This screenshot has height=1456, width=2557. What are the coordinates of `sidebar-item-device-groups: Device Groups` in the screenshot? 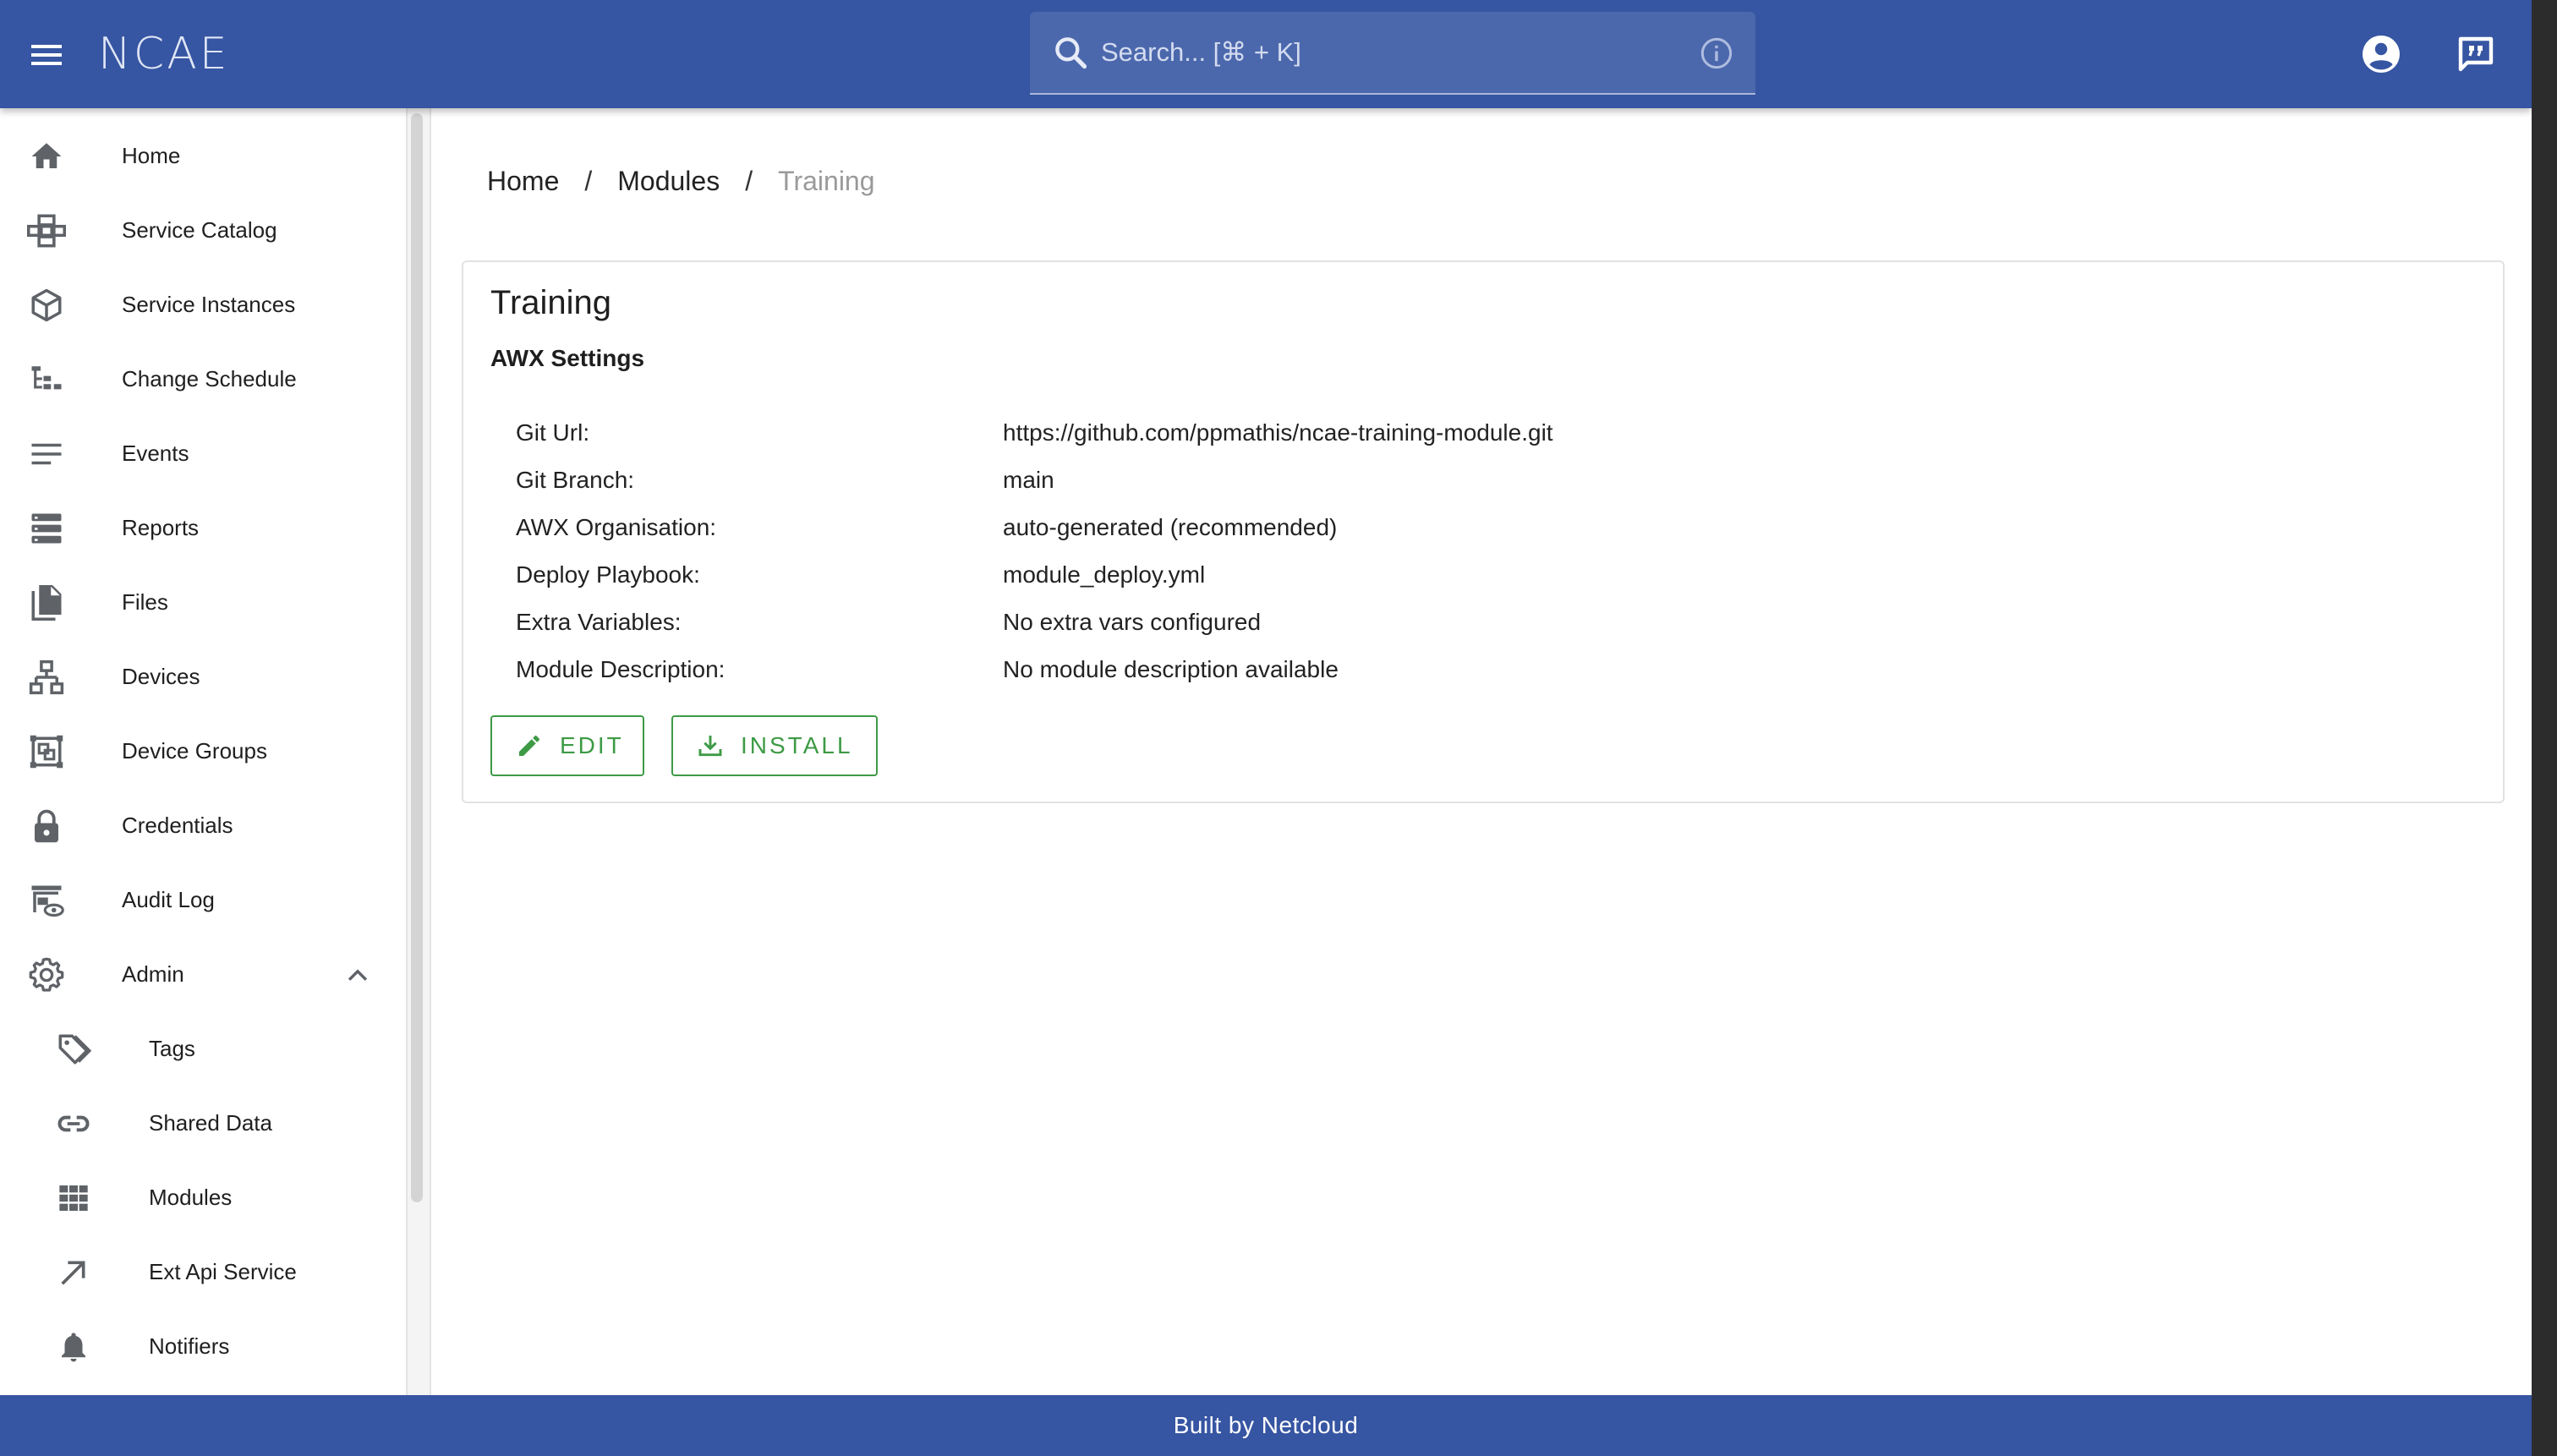 It's located at (198, 751).